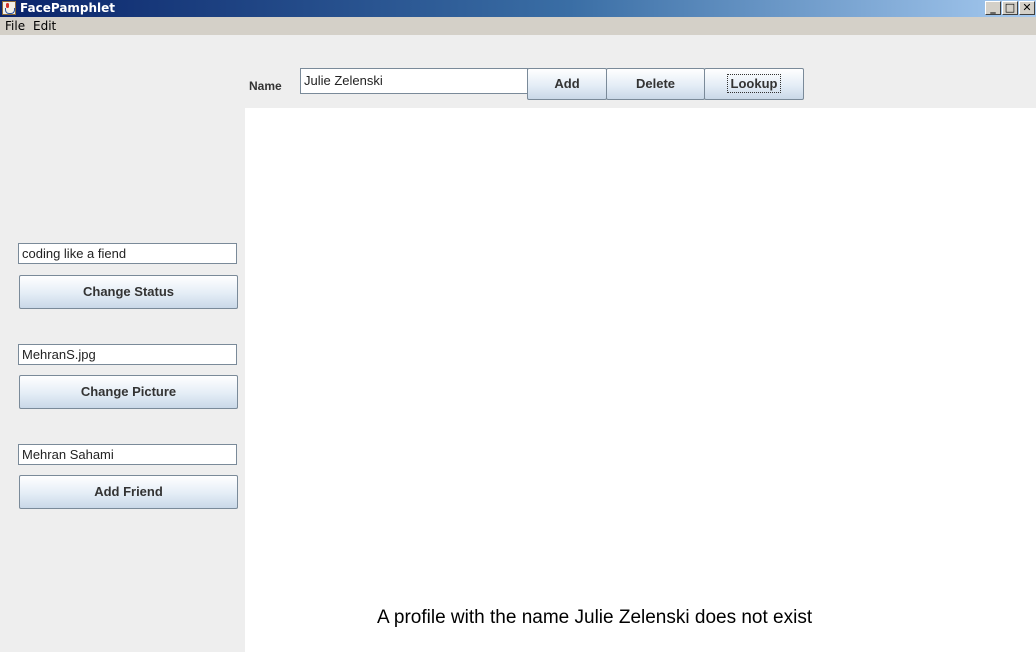 The width and height of the screenshot is (1036, 652). I want to click on add-button: Add, so click(567, 84).